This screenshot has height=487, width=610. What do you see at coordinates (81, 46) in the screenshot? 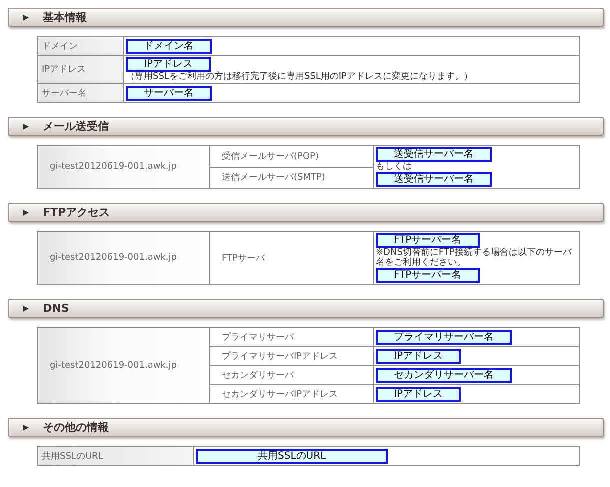
I see `row-label: ドメイン` at bounding box center [81, 46].